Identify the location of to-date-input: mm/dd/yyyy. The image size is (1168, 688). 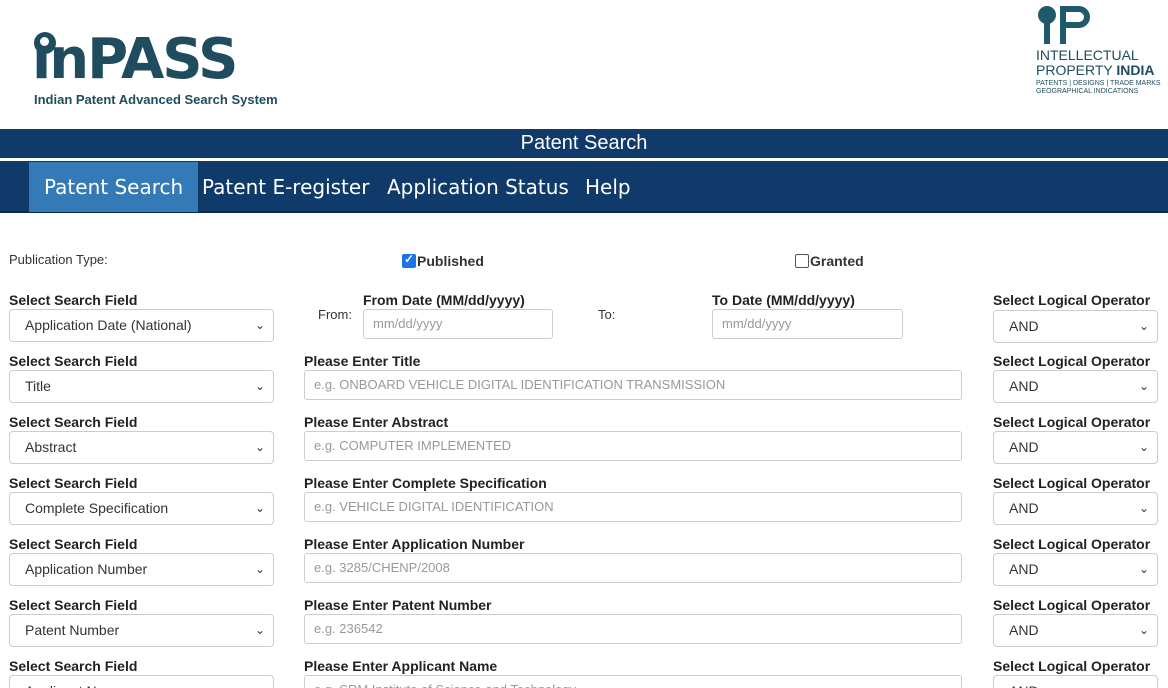
(807, 324).